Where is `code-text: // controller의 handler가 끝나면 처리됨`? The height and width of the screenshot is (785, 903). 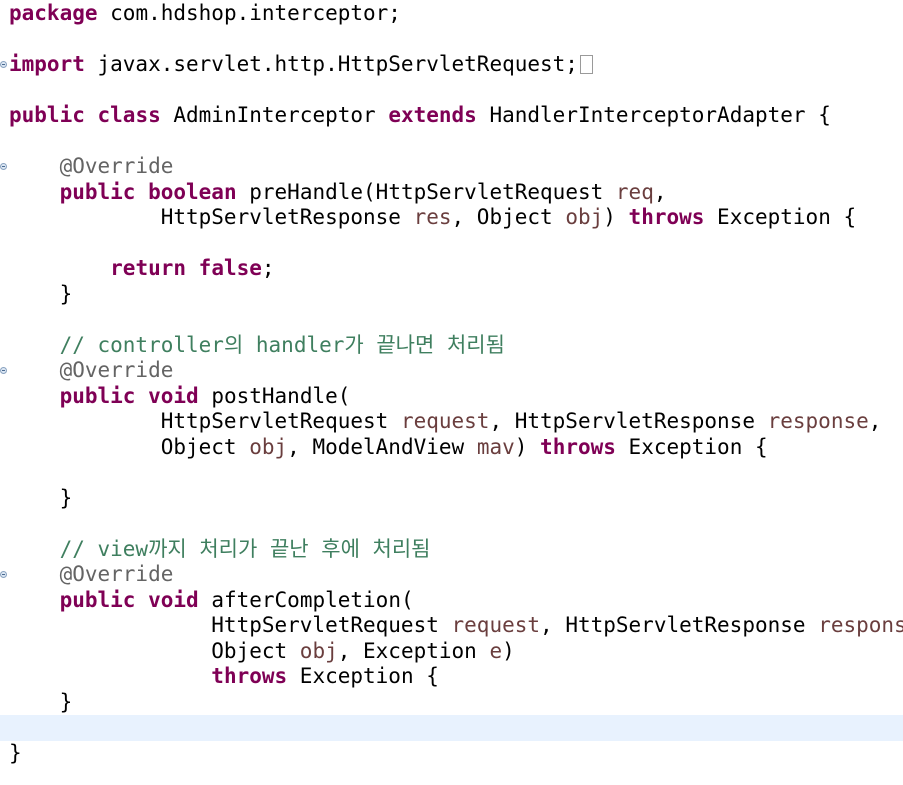
code-text: // controller의 handler가 끝나면 처리됨 is located at coordinates (257, 346).